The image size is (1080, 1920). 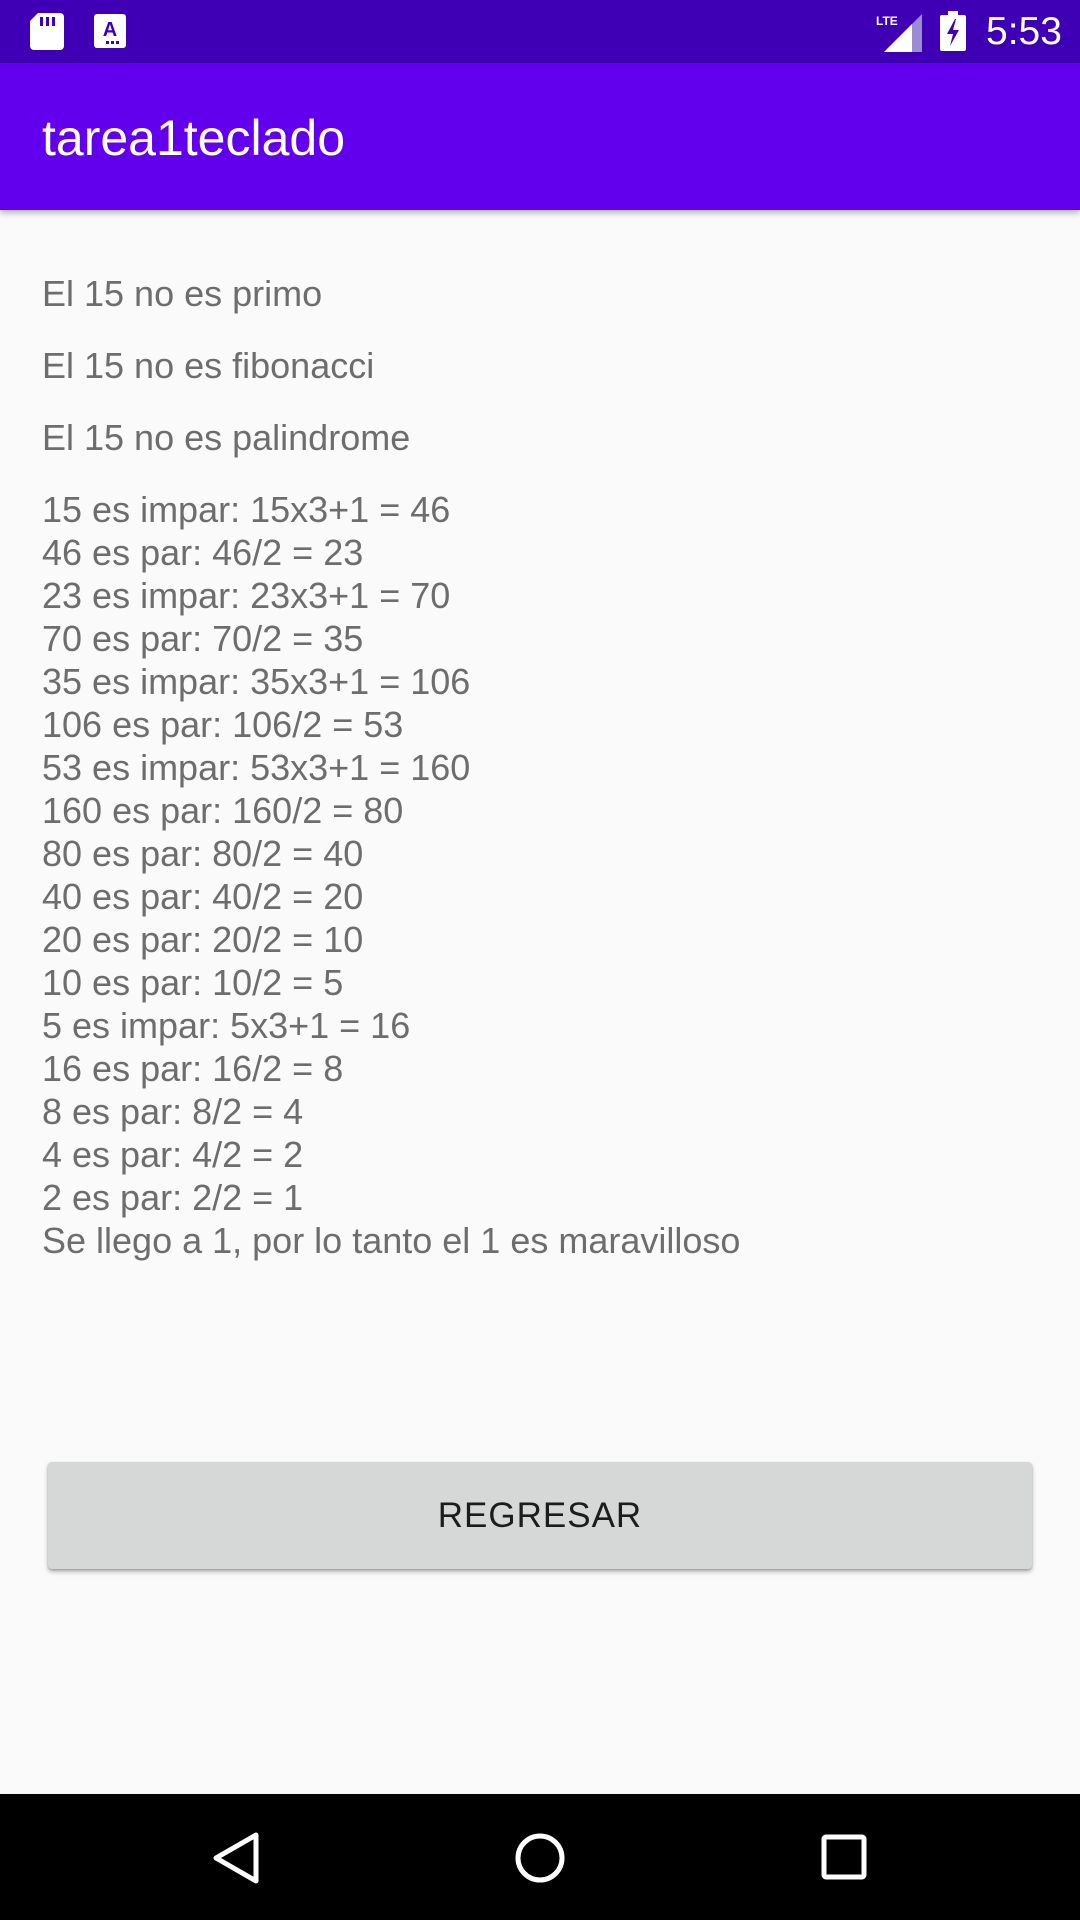 What do you see at coordinates (256, 767) in the screenshot?
I see `collatz-line: 53 es impar: 53x3+1 = 160` at bounding box center [256, 767].